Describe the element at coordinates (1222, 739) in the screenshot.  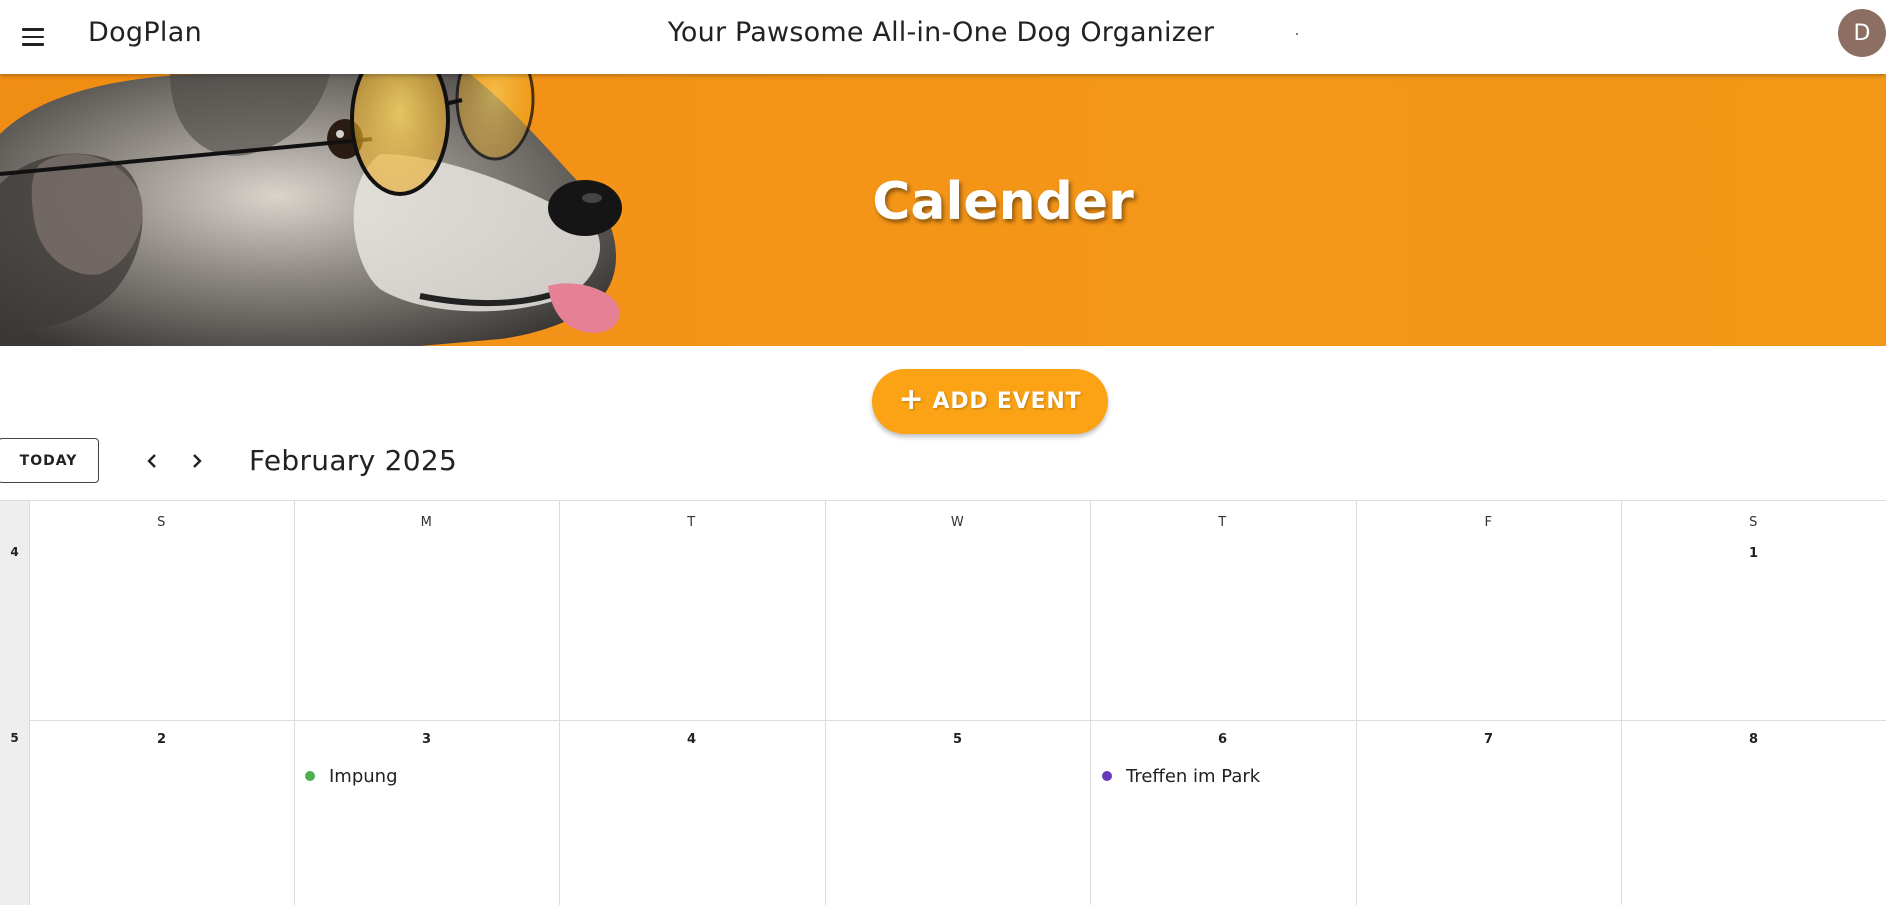
I see `day-number: 6` at that location.